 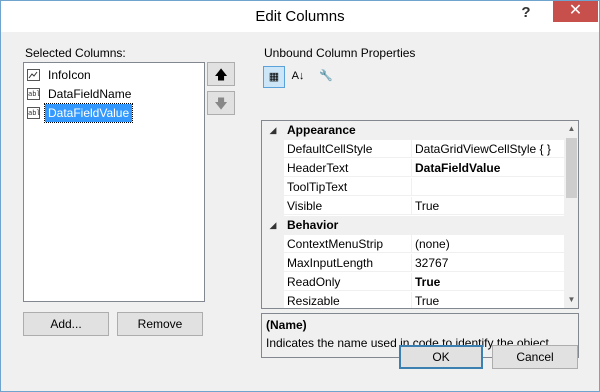 I want to click on property-row: Resizable True, so click(x=413, y=300).